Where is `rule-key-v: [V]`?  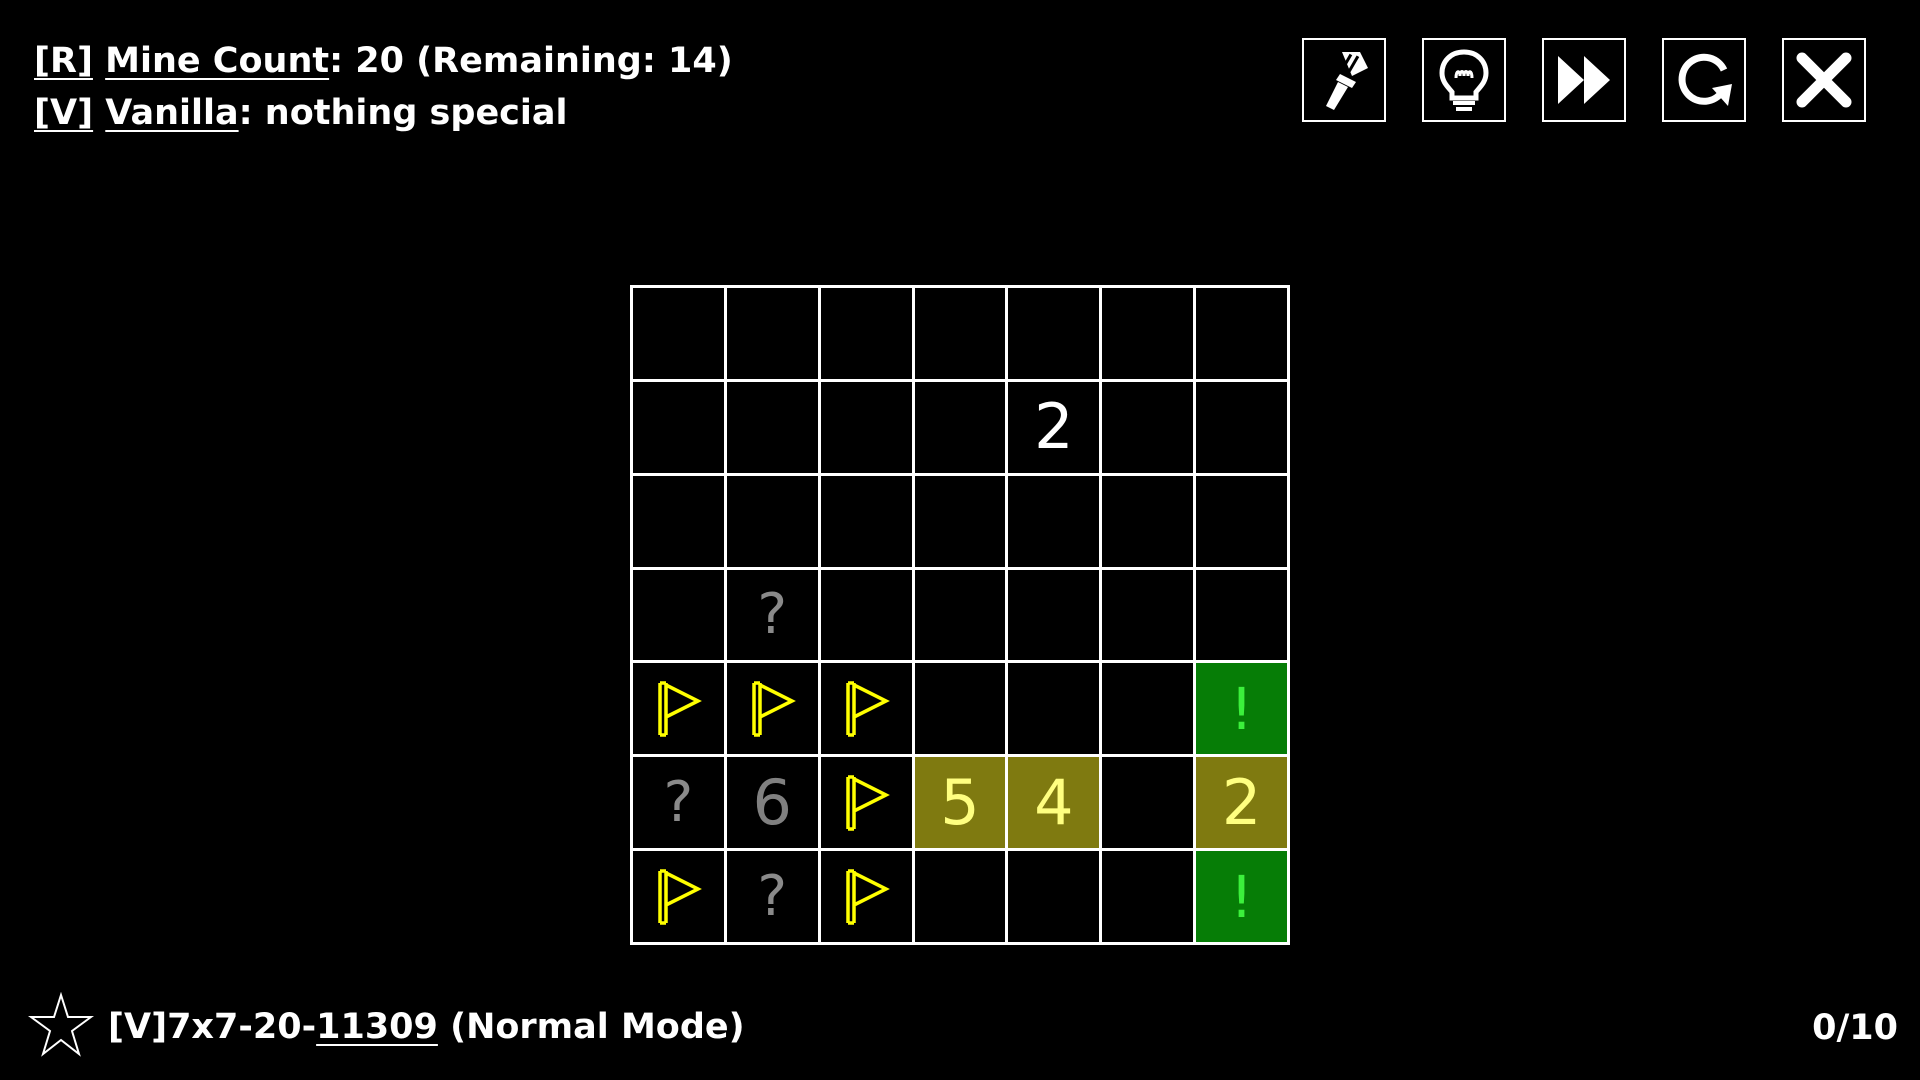
rule-key-v: [V] is located at coordinates (63, 113).